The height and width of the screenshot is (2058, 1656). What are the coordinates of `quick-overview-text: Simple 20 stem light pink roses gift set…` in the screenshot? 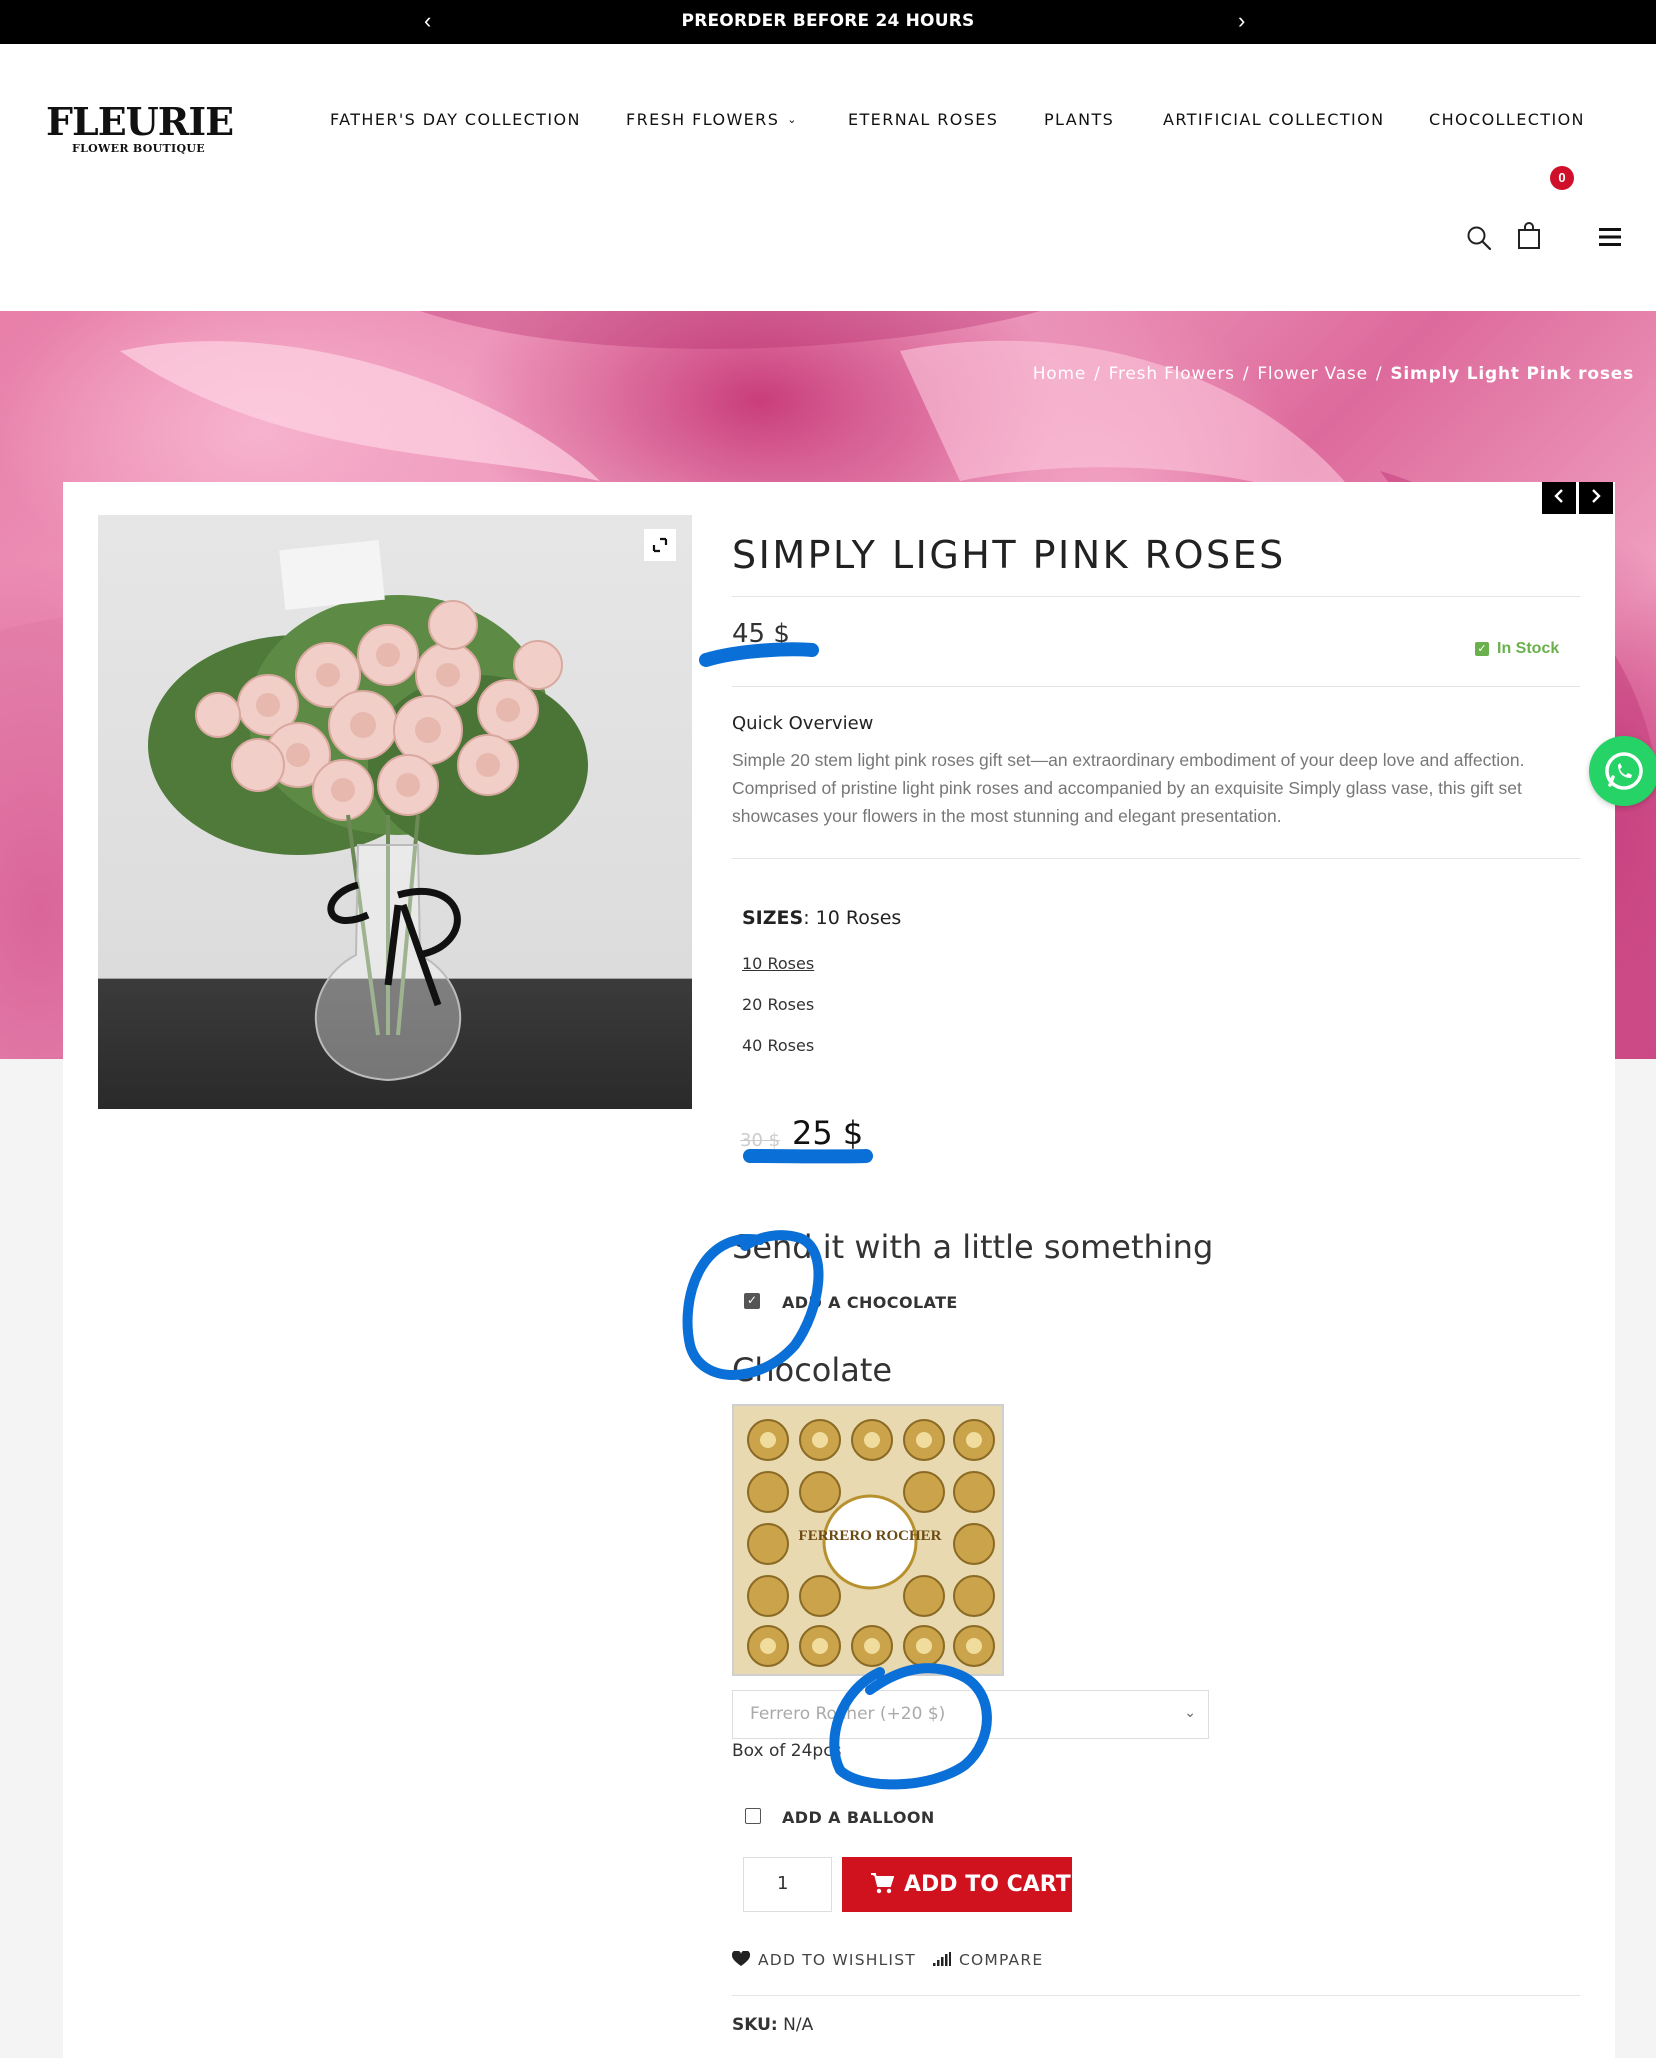 It's located at (1128, 788).